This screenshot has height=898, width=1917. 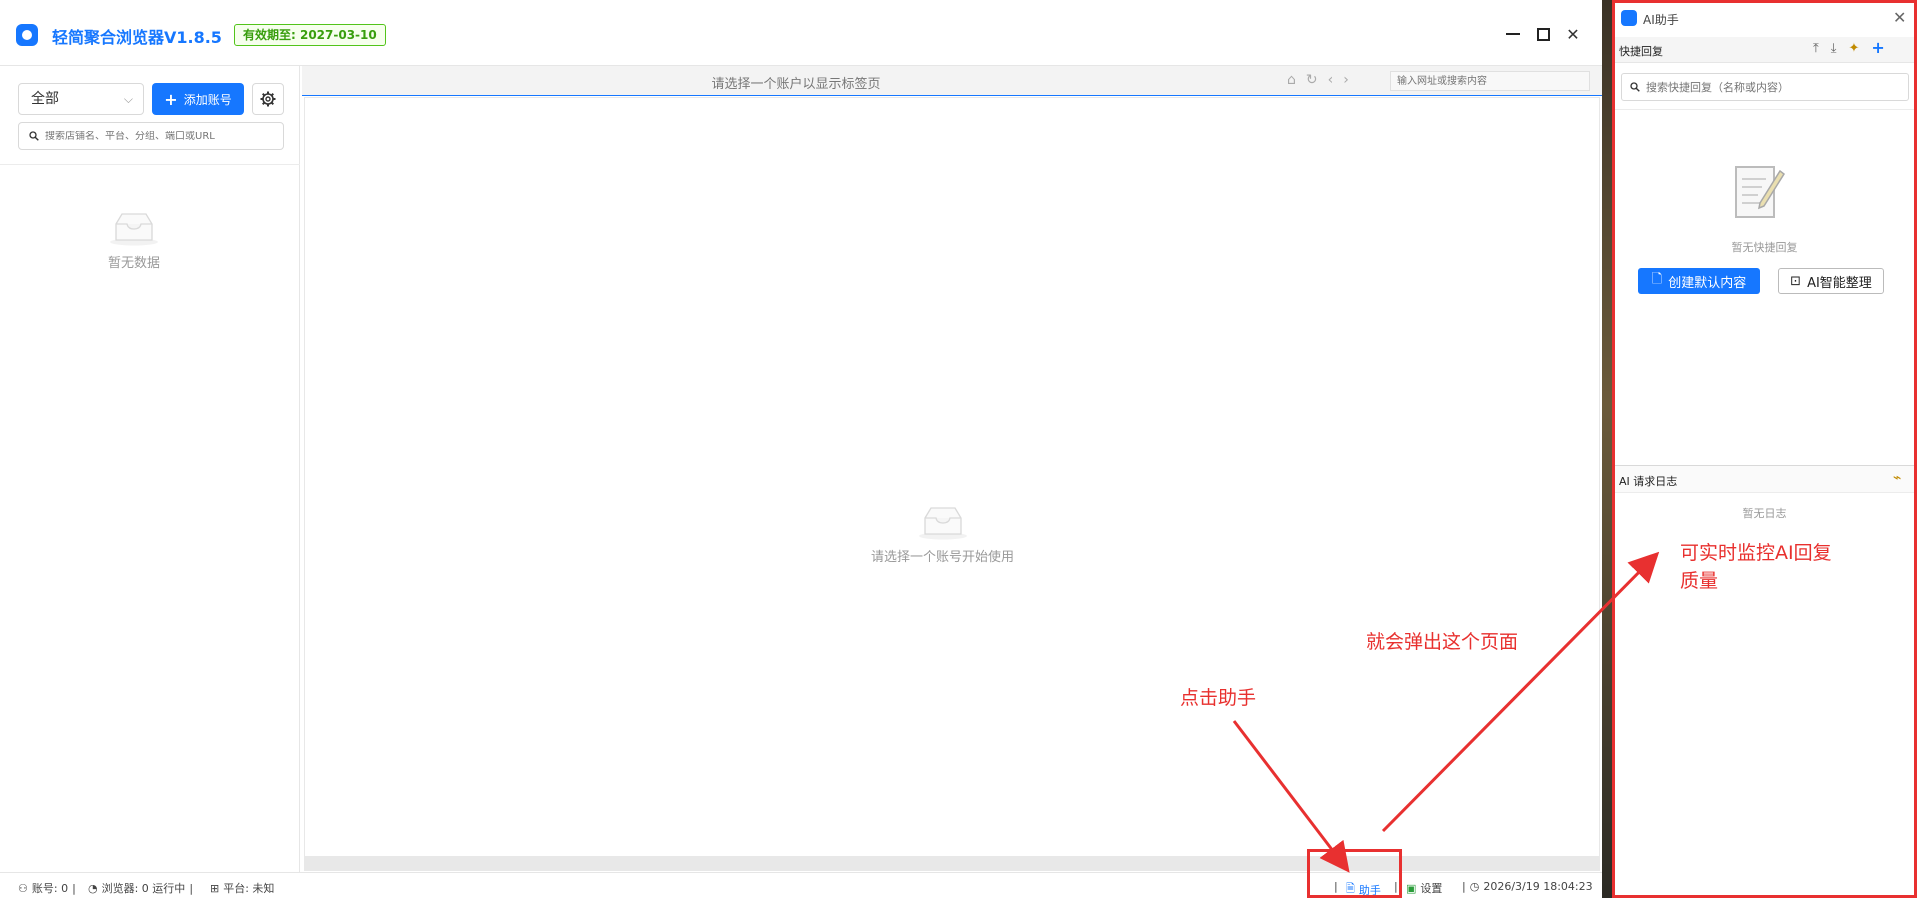 What do you see at coordinates (207, 99) in the screenshot?
I see `add-account-label: 添加账号` at bounding box center [207, 99].